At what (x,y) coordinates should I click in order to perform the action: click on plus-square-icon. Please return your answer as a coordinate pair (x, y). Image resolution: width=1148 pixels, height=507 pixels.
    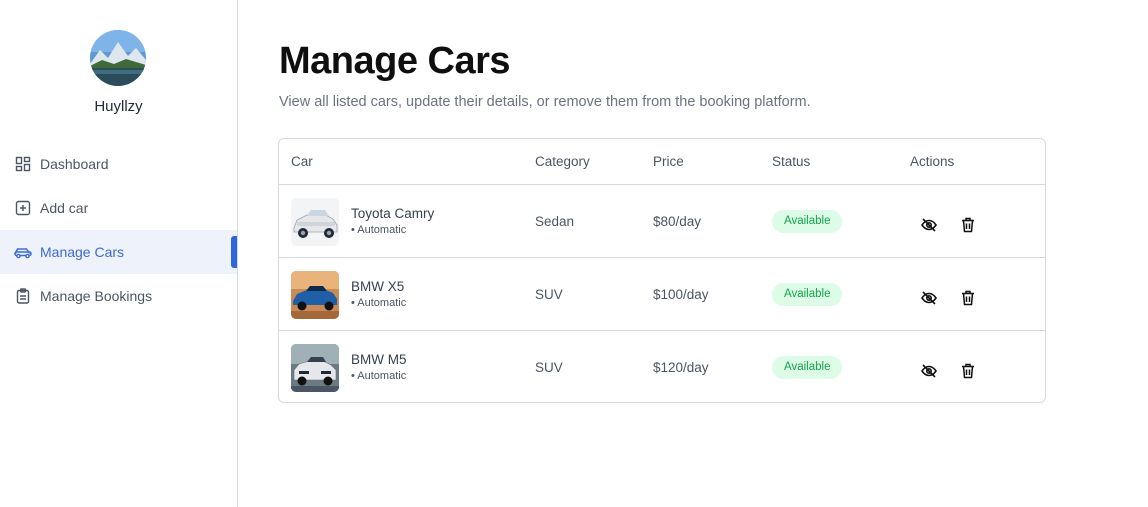
    Looking at the image, I should click on (23, 208).